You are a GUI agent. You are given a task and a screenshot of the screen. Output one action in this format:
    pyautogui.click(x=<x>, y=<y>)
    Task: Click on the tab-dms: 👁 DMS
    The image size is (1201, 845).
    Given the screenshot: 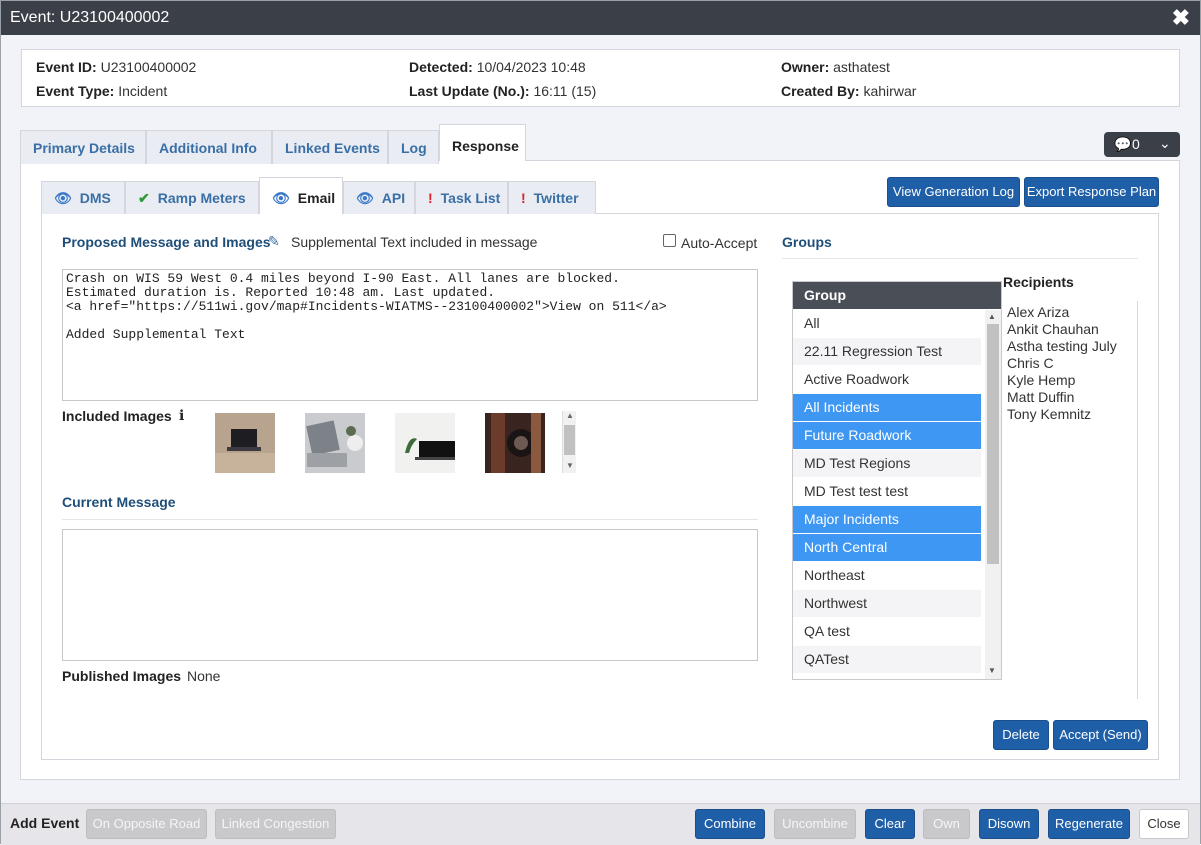 What is the action you would take?
    pyautogui.click(x=83, y=197)
    